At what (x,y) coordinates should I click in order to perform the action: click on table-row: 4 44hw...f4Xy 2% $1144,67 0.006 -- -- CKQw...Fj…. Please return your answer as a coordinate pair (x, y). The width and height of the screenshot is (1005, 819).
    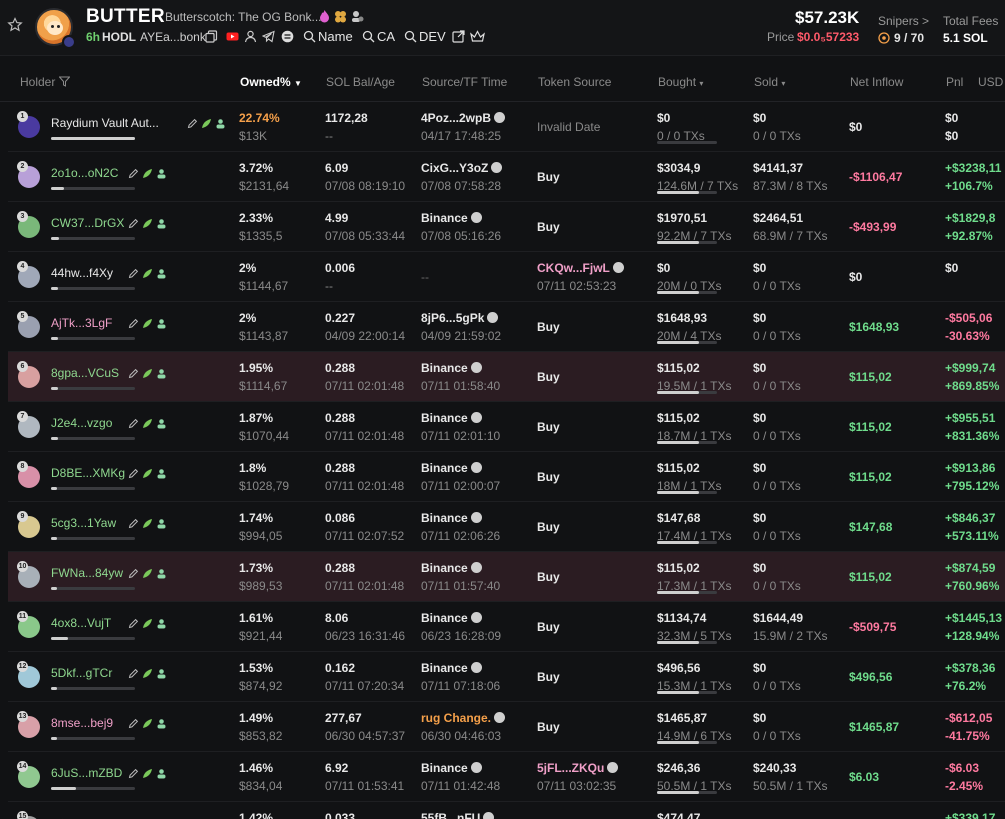
    Looking at the image, I should click on (506, 277).